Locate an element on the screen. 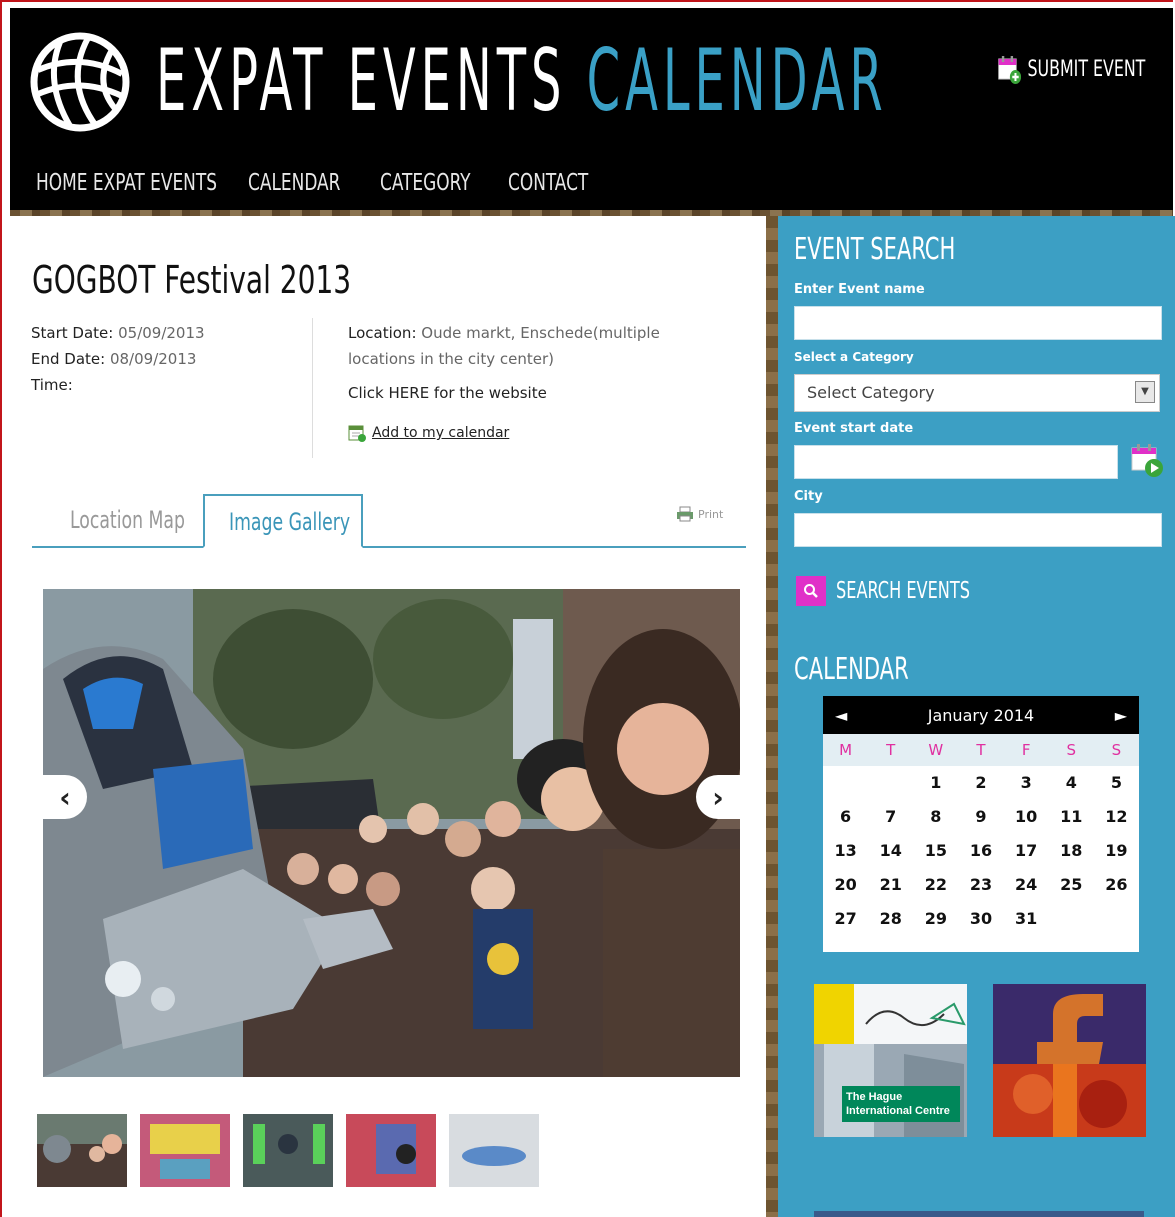 The width and height of the screenshot is (1175, 1217). tab-image-gallery-label: Image Gallery is located at coordinates (290, 522).